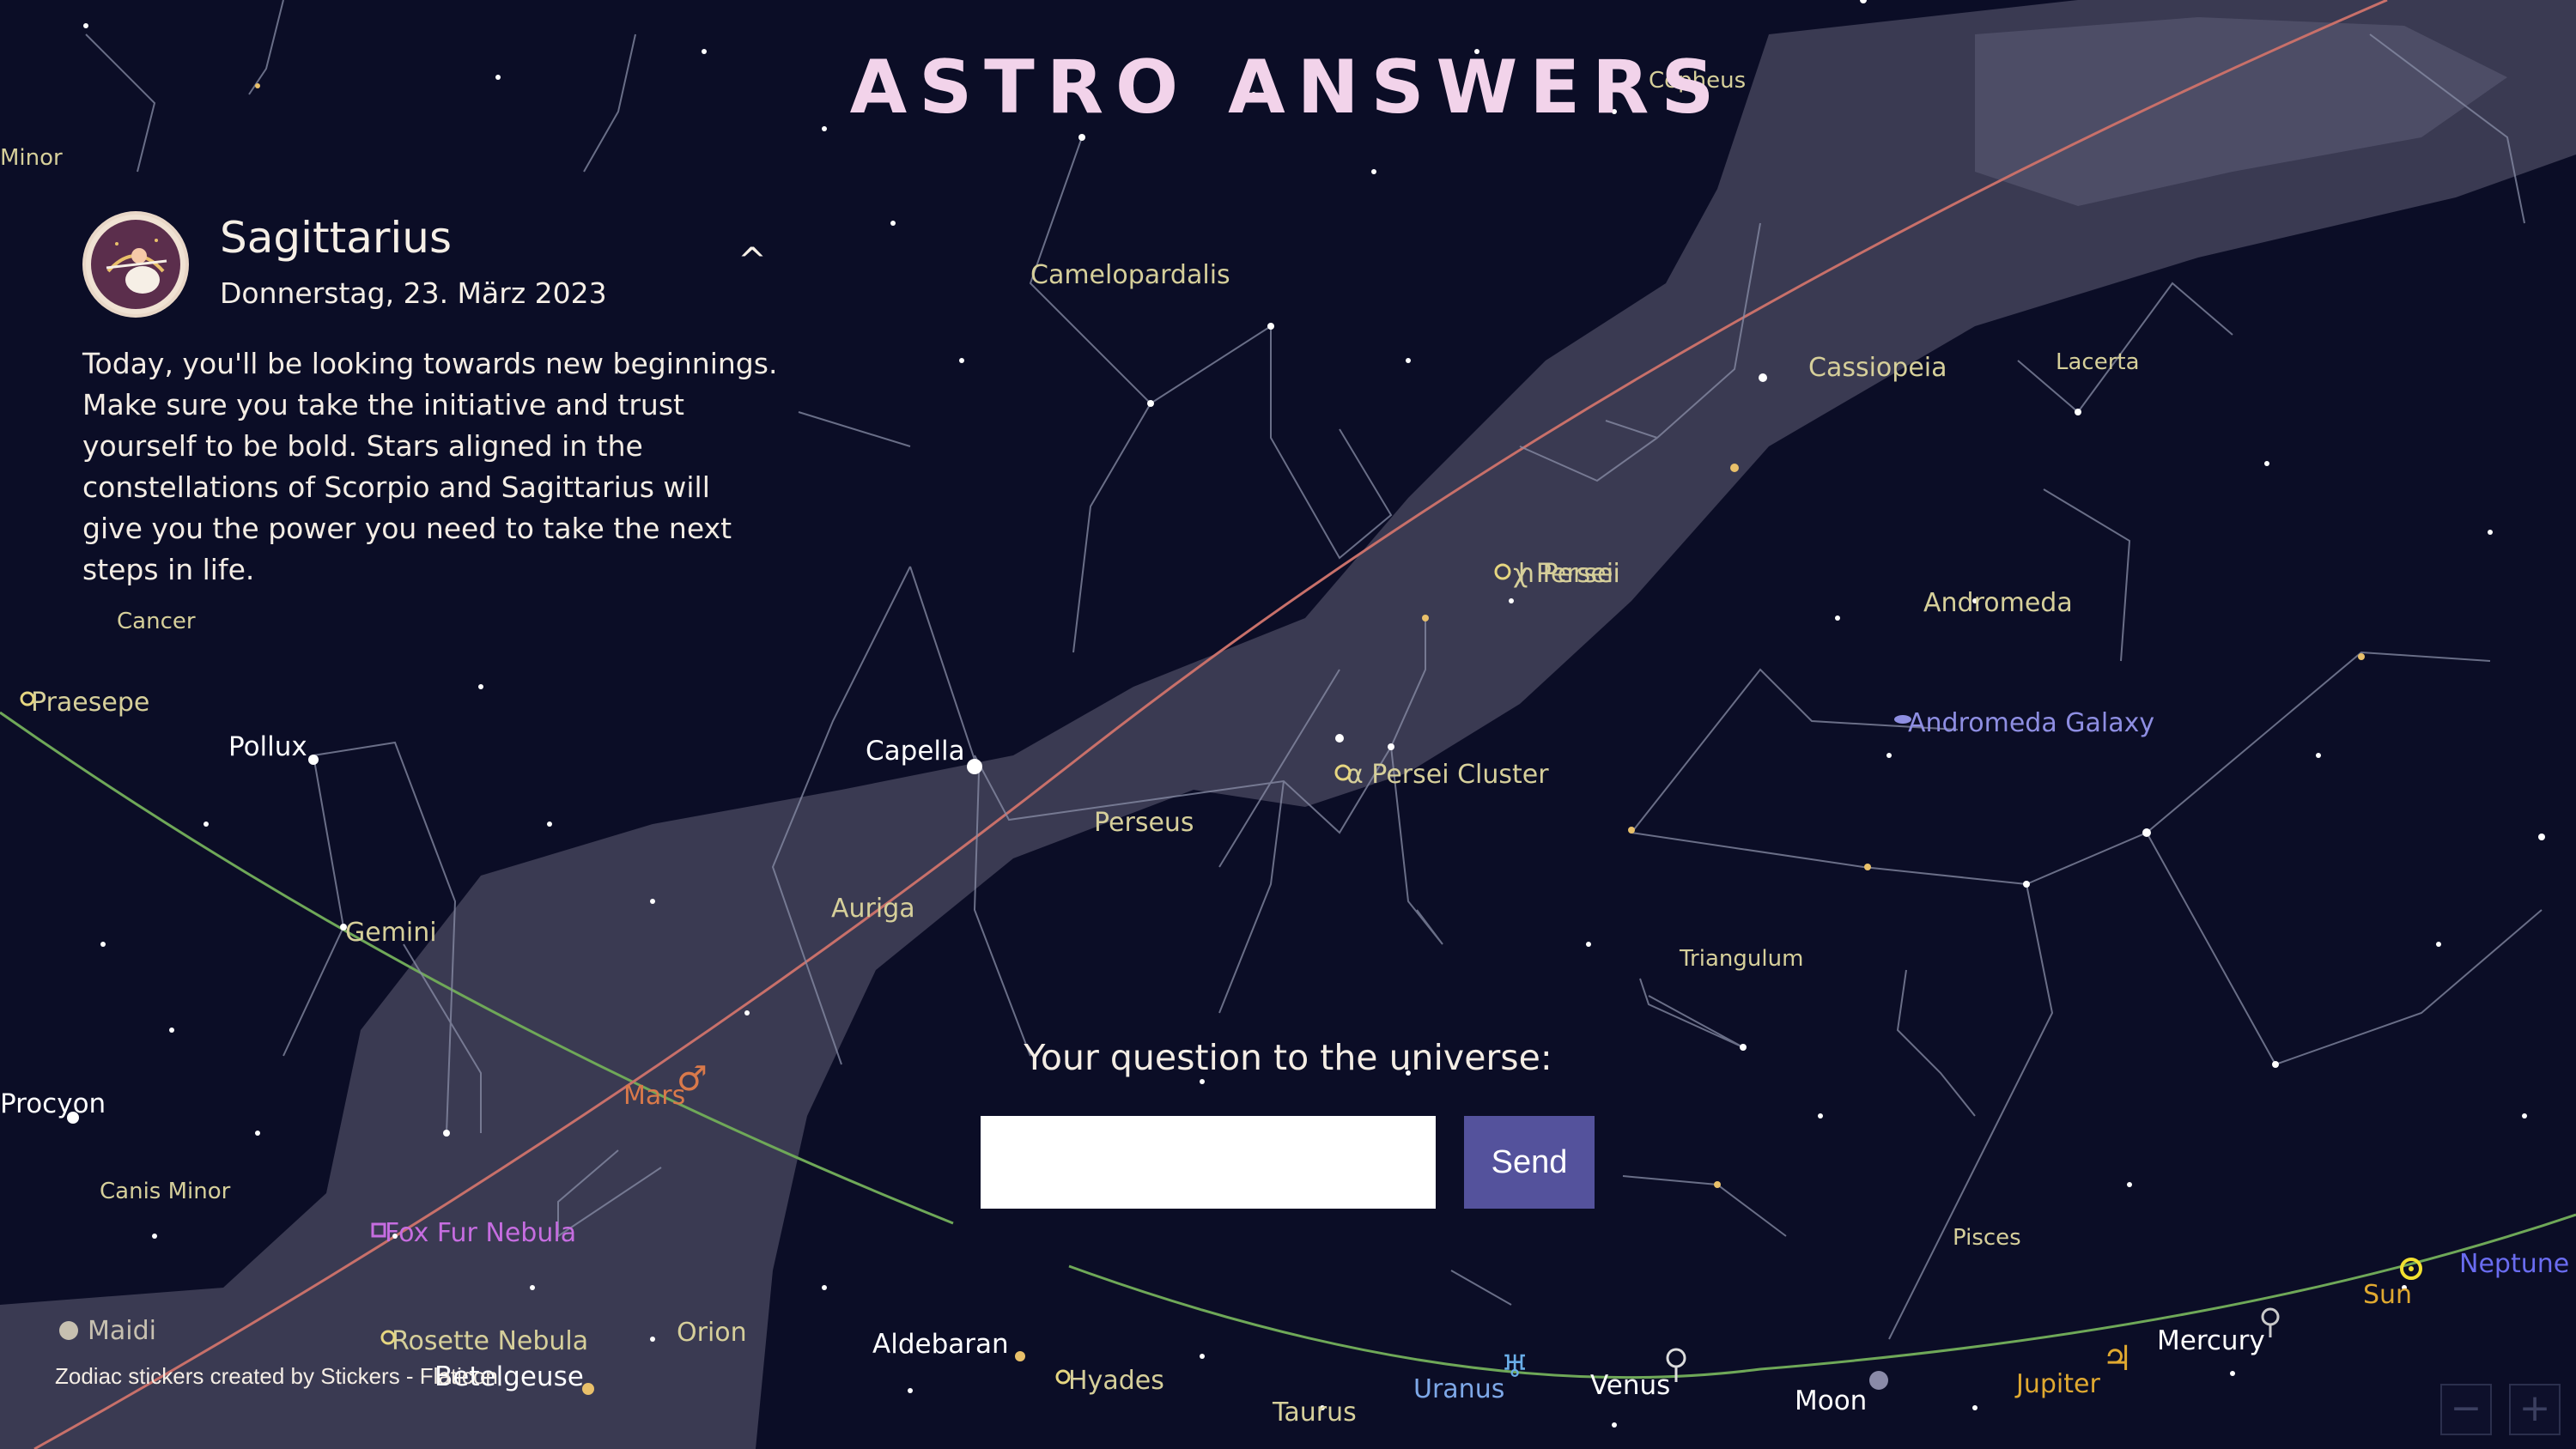 The image size is (2576, 1449). Describe the element at coordinates (90, 703) in the screenshot. I see `label-praesepe: Praesepe` at that location.